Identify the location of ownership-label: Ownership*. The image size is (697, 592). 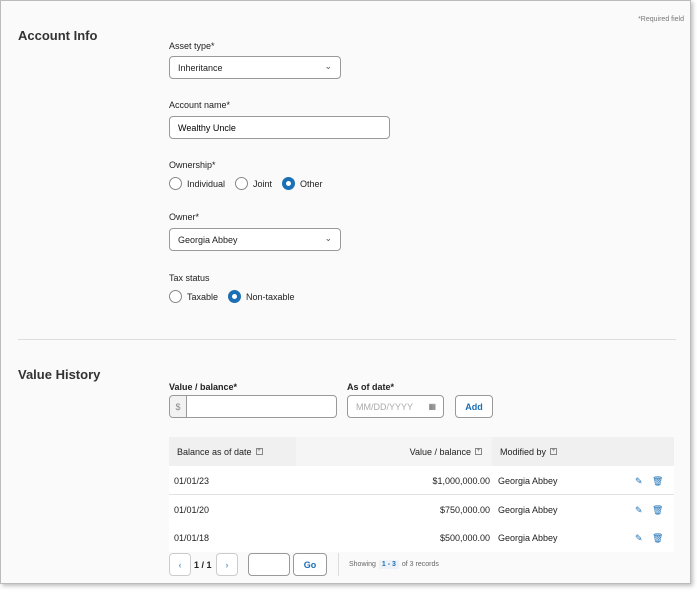
(192, 165).